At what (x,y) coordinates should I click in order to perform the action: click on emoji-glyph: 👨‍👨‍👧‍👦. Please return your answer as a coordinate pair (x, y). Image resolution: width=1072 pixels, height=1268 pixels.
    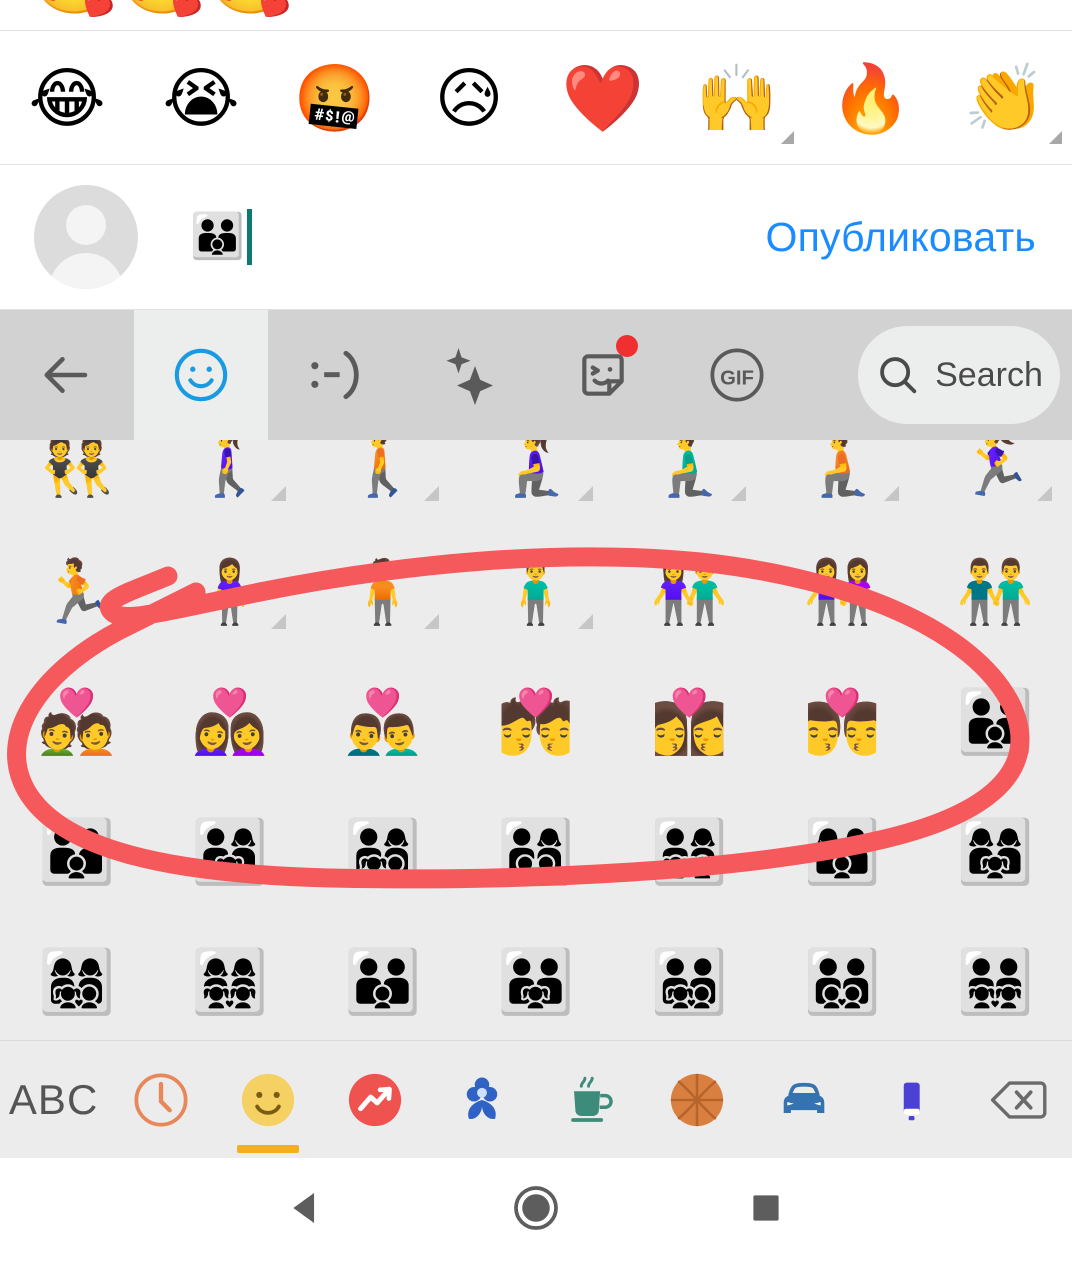
    Looking at the image, I should click on (689, 982).